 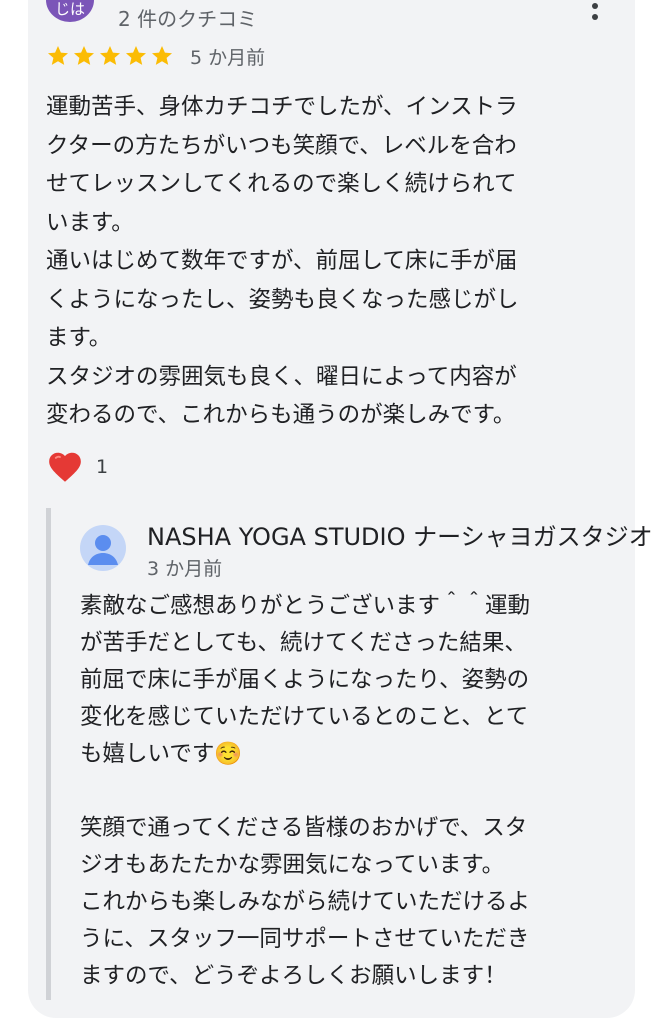 What do you see at coordinates (228, 57) in the screenshot?
I see `review-date: 5 か月前` at bounding box center [228, 57].